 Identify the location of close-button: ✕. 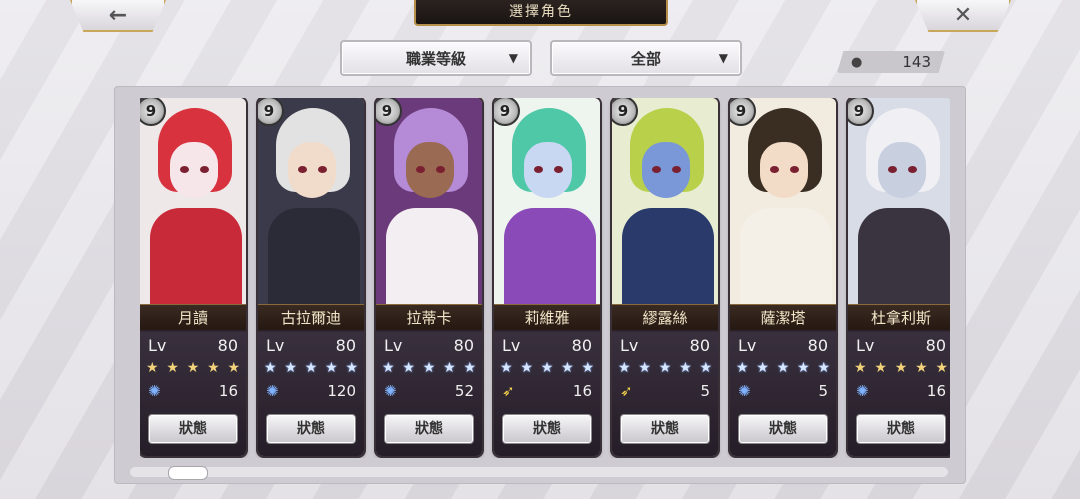
(963, 16).